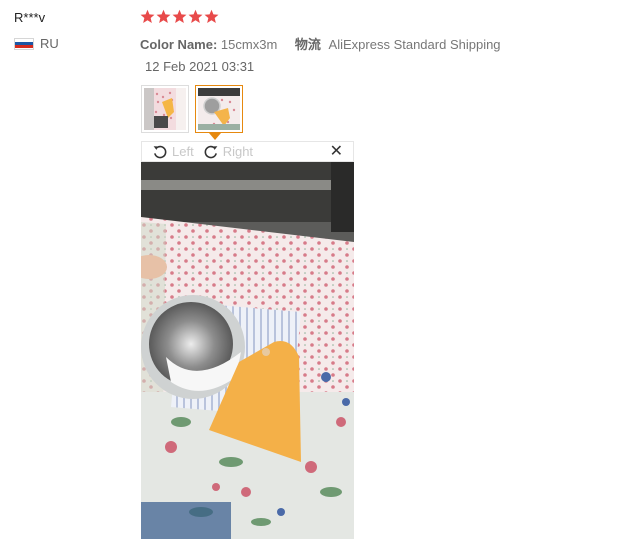  What do you see at coordinates (211, 151) in the screenshot?
I see `rotate-right-icon` at bounding box center [211, 151].